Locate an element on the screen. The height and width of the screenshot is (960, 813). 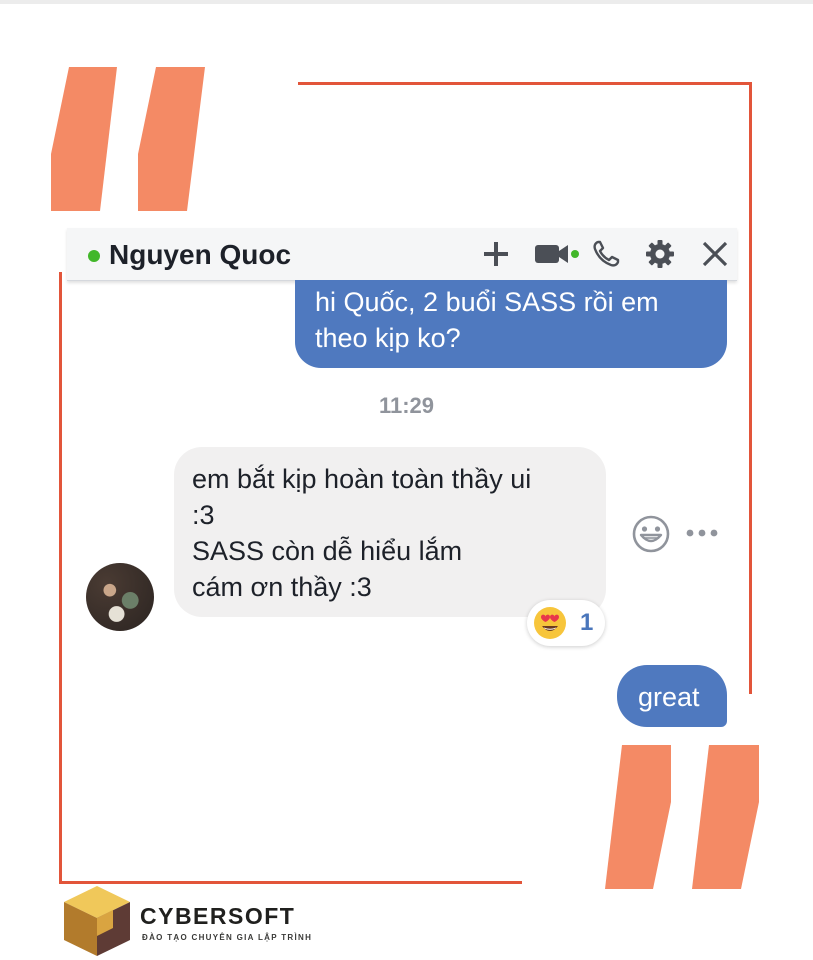
message-line: SASS còn dễ hiểu lắm is located at coordinates (327, 551).